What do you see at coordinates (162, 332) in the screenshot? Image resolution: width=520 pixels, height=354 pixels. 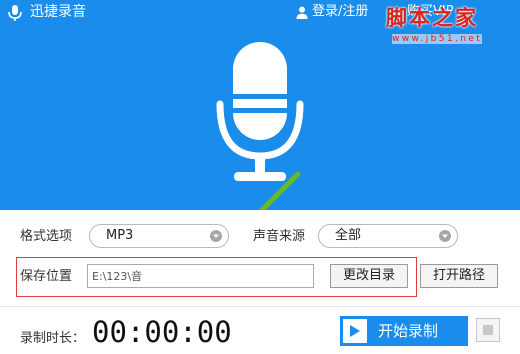 I see `duration-timer: 00:00:00` at bounding box center [162, 332].